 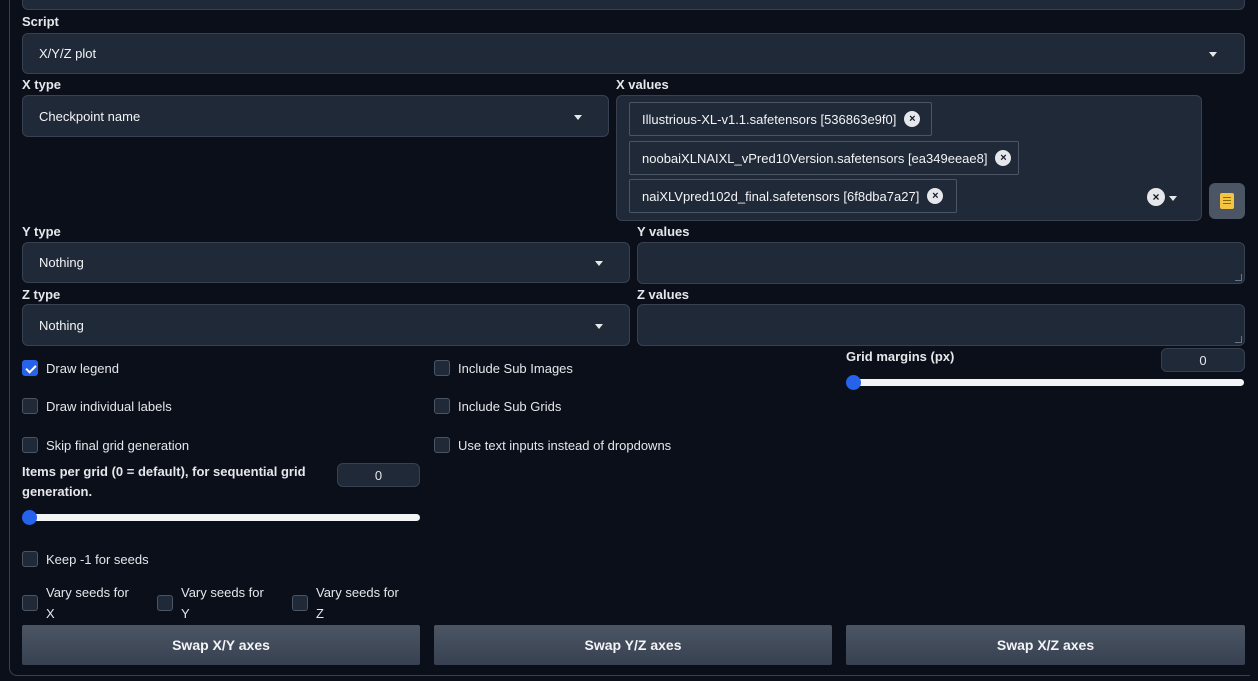 What do you see at coordinates (1156, 197) in the screenshot?
I see `clear-all-icon: ×` at bounding box center [1156, 197].